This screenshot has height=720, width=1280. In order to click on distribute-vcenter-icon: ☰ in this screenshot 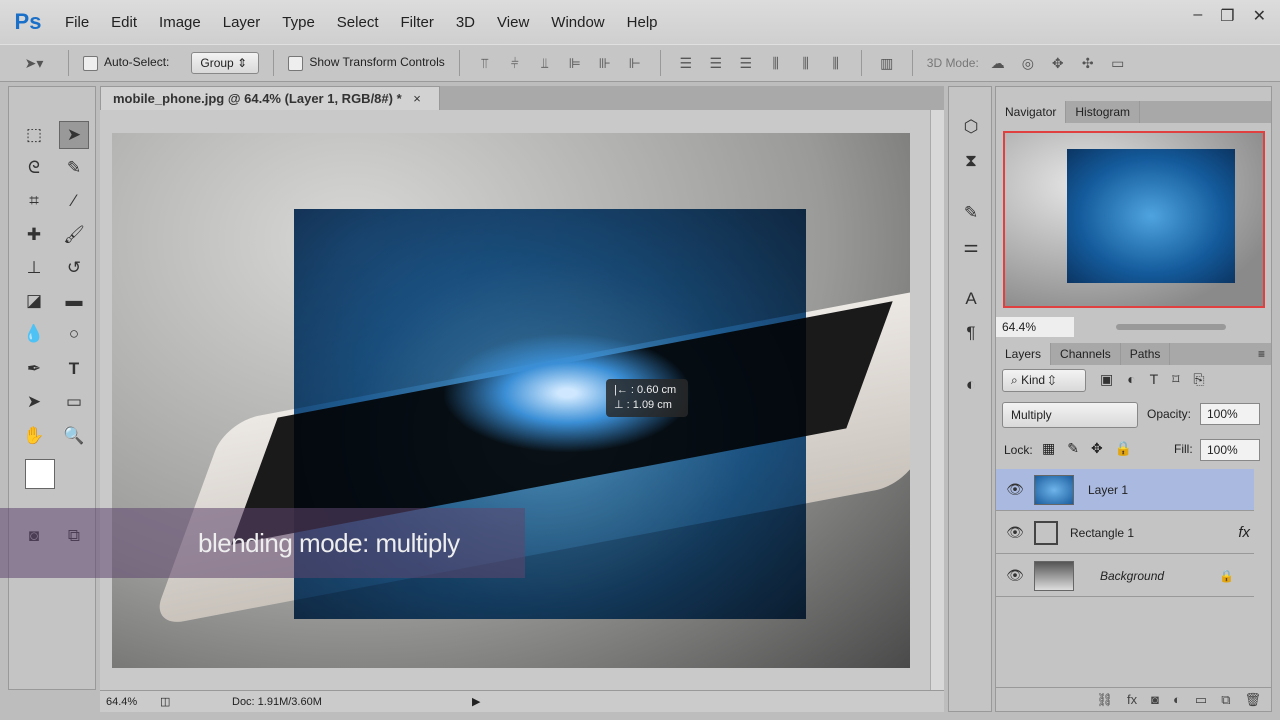, I will do `click(716, 63)`.